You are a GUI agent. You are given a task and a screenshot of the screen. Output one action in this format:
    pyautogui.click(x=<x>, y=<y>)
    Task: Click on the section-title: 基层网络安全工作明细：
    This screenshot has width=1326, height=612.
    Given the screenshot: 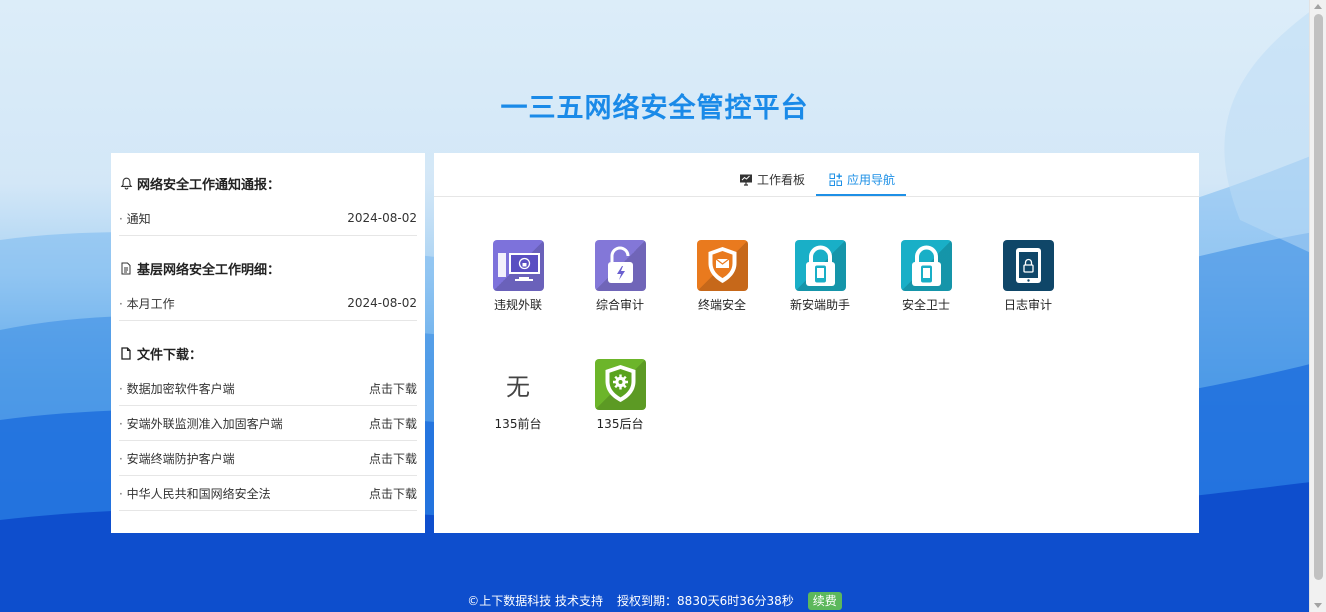 What is the action you would take?
    pyautogui.click(x=209, y=270)
    